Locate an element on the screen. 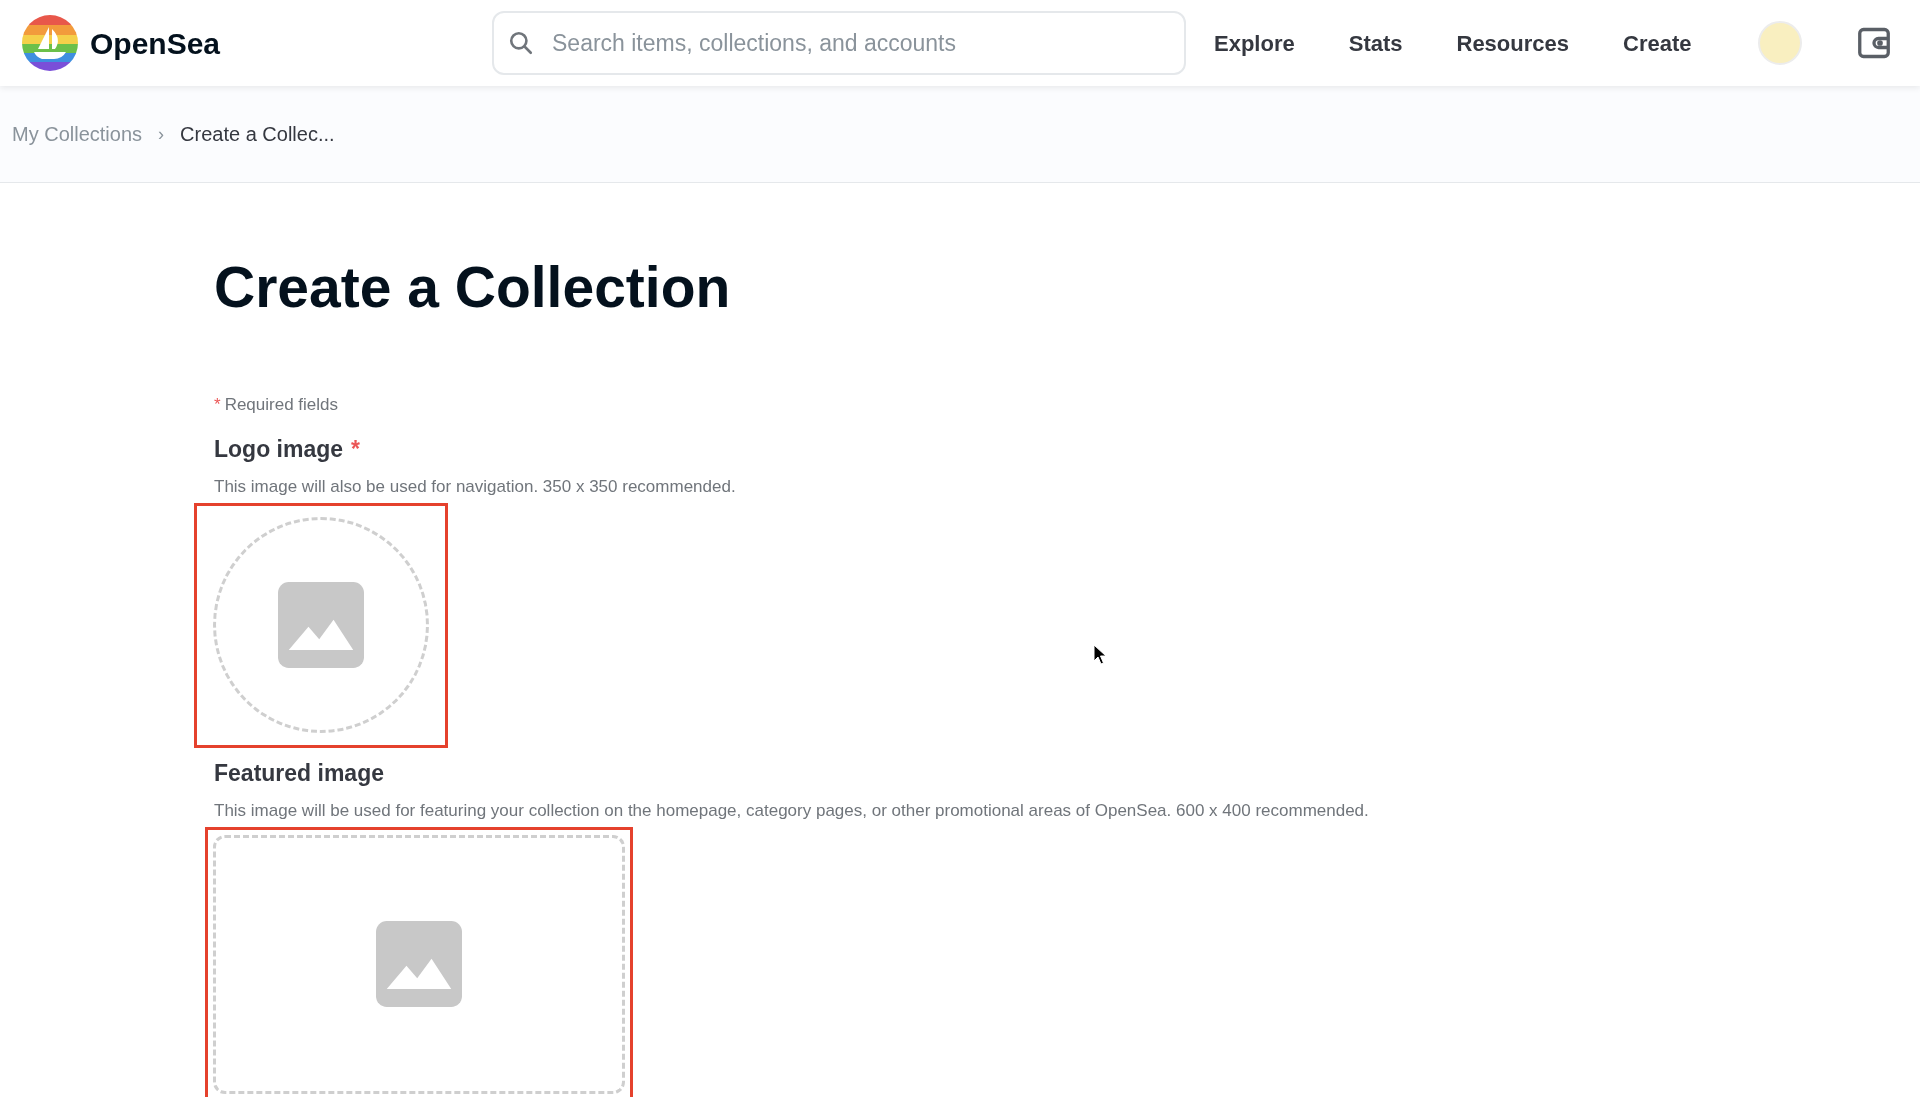 The width and height of the screenshot is (1920, 1097). mouse-cursor-icon is located at coordinates (1100, 655).